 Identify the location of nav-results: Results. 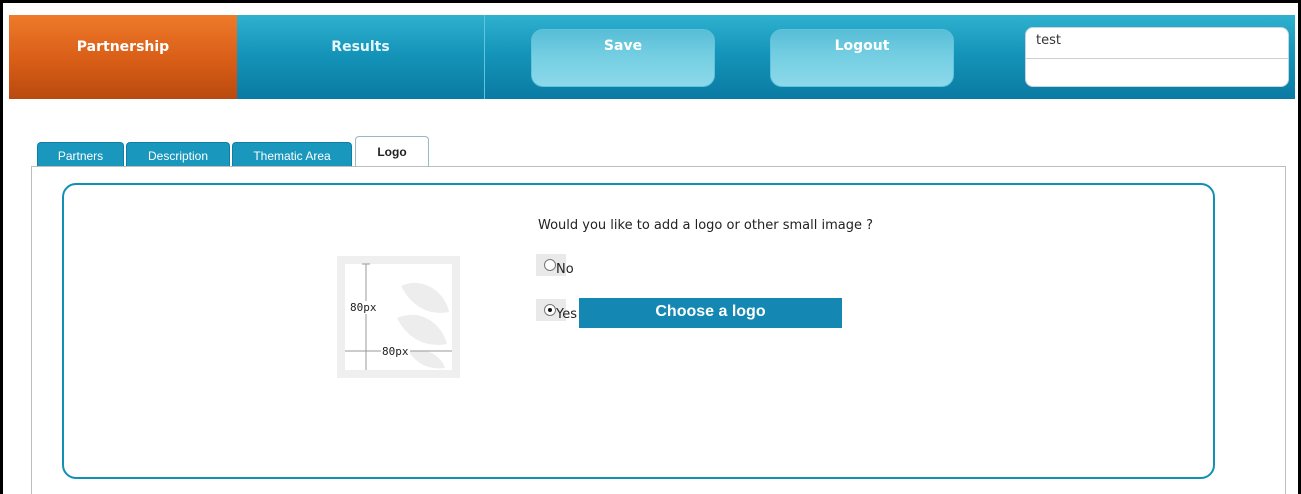
(361, 57).